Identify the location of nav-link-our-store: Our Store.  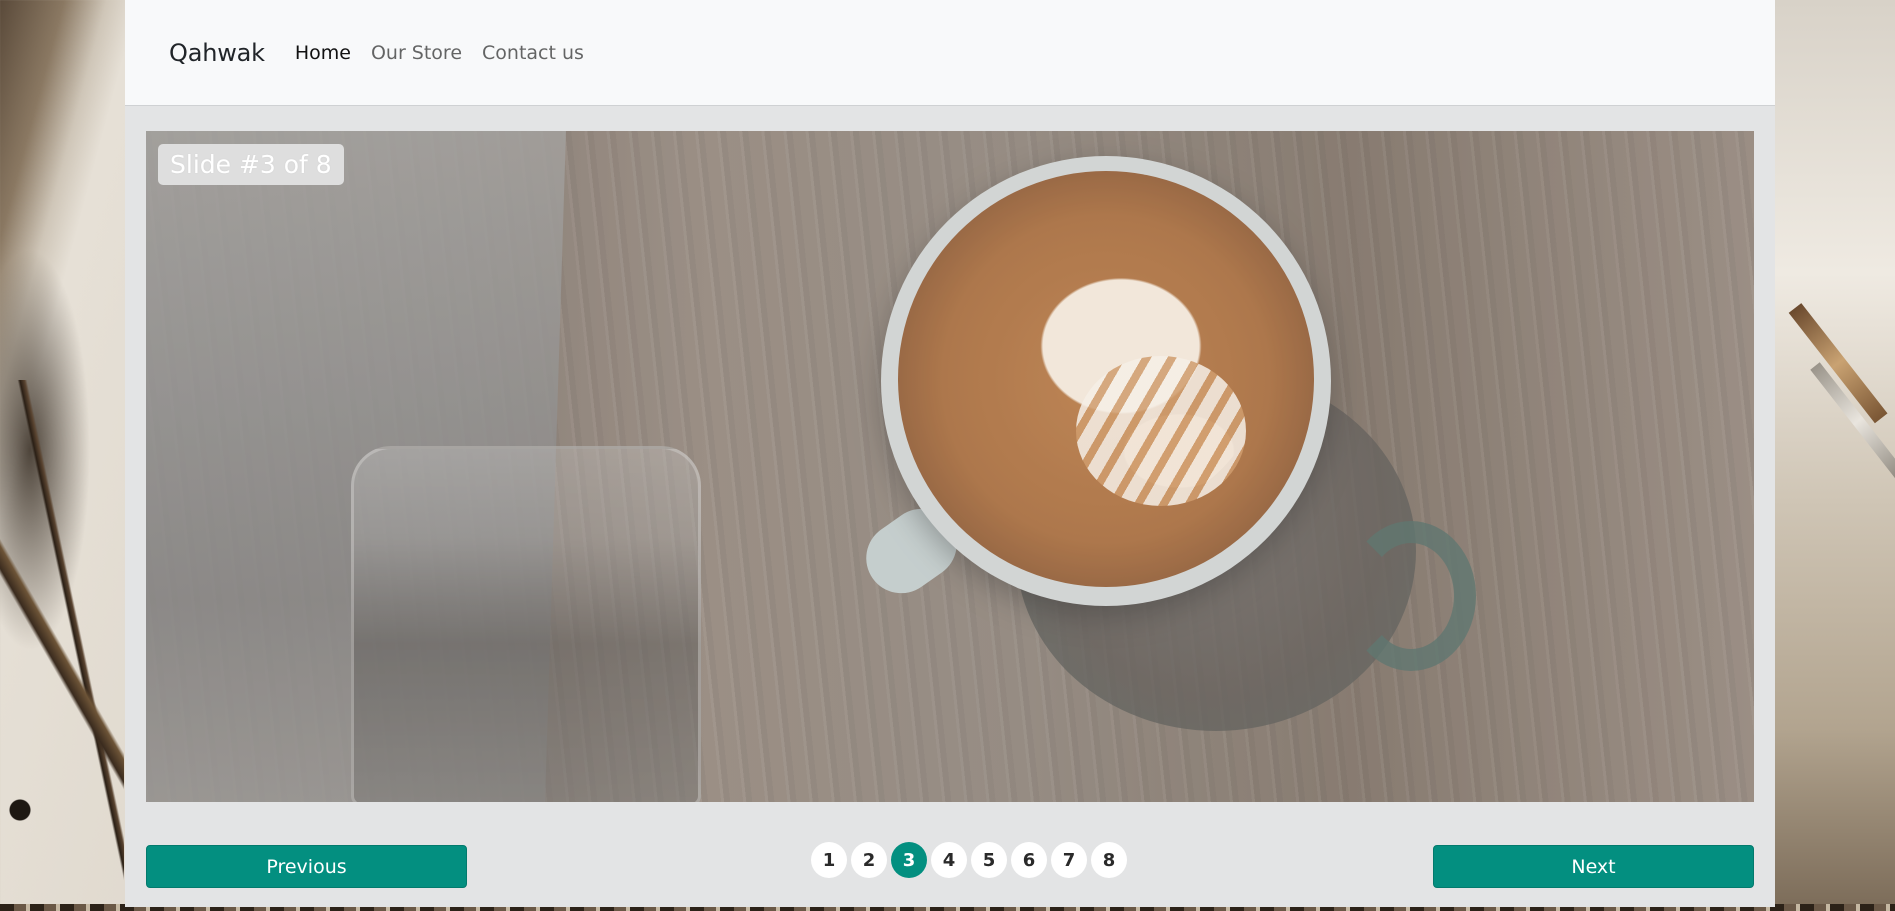
(416, 53).